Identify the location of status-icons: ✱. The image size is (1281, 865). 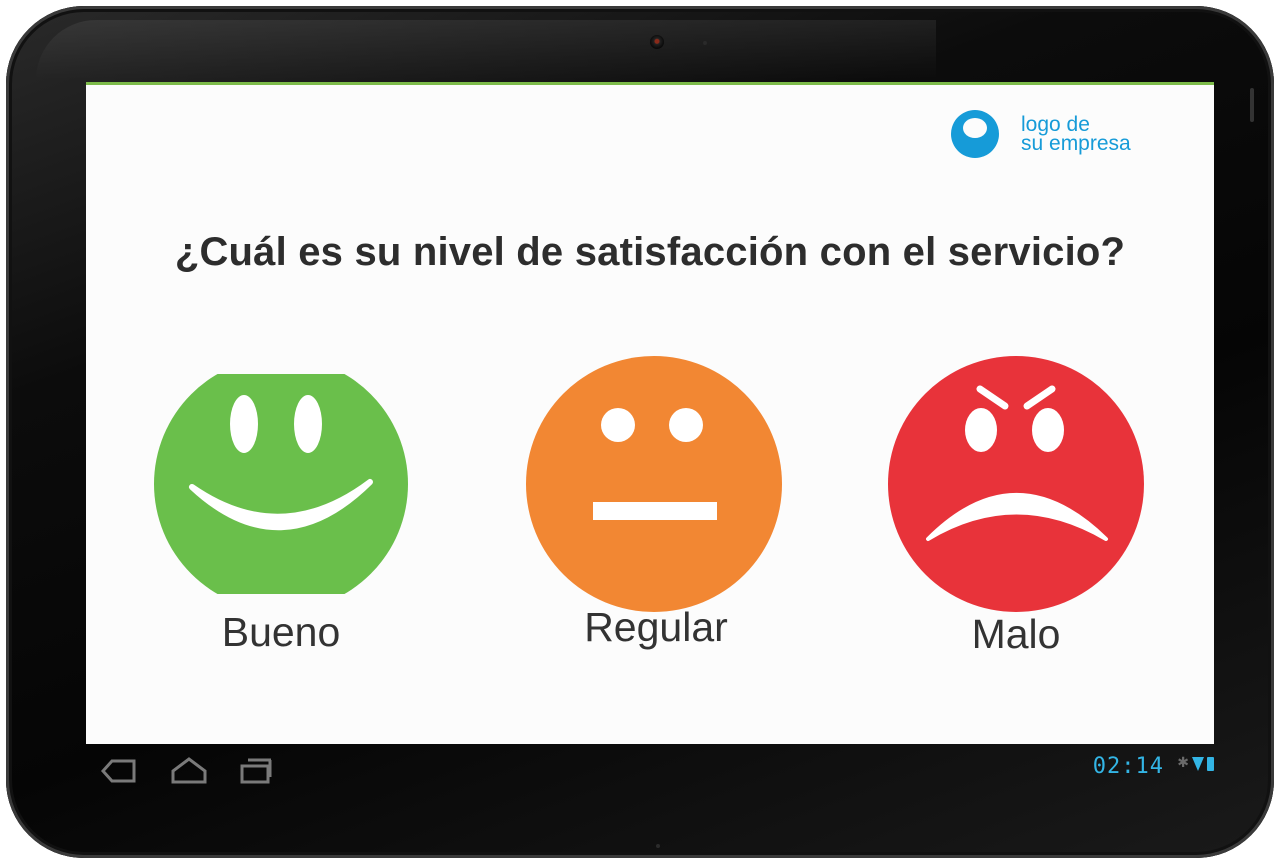
(1195, 763).